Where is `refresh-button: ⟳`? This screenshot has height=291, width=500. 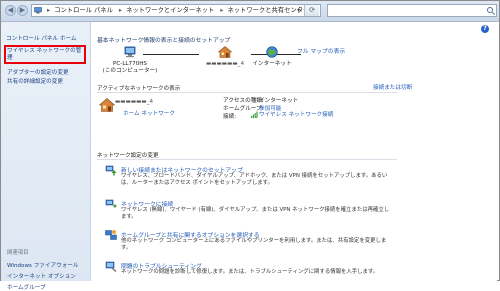 refresh-button: ⟳ is located at coordinates (311, 10).